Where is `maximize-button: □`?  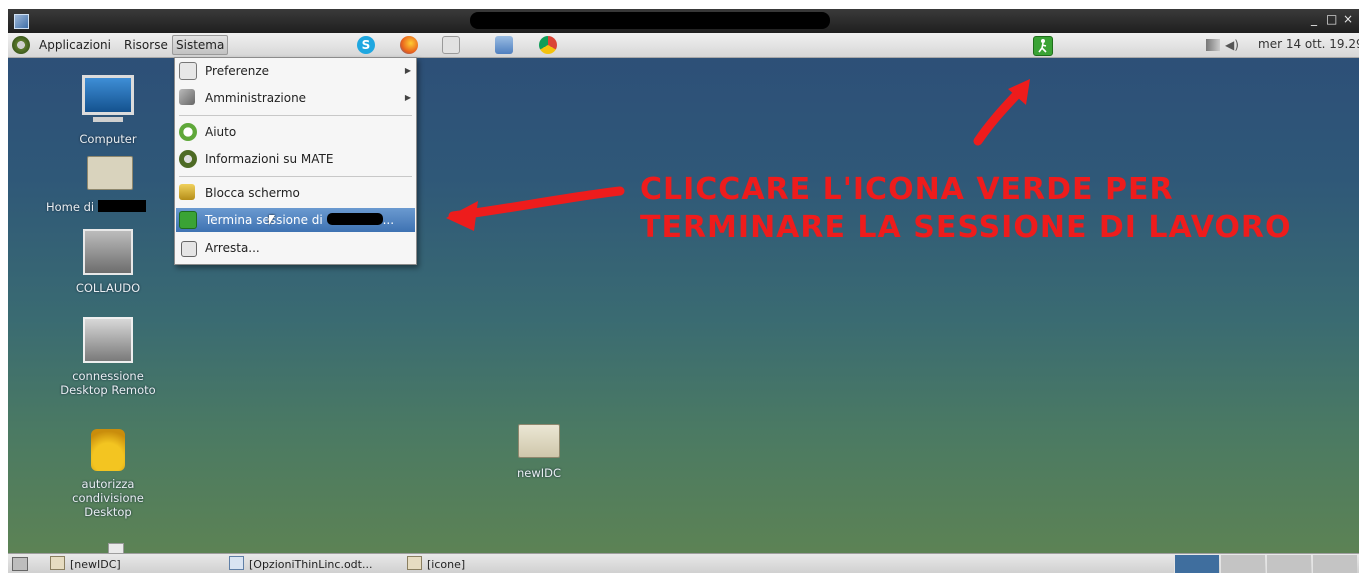
maximize-button: □ is located at coordinates (1331, 19).